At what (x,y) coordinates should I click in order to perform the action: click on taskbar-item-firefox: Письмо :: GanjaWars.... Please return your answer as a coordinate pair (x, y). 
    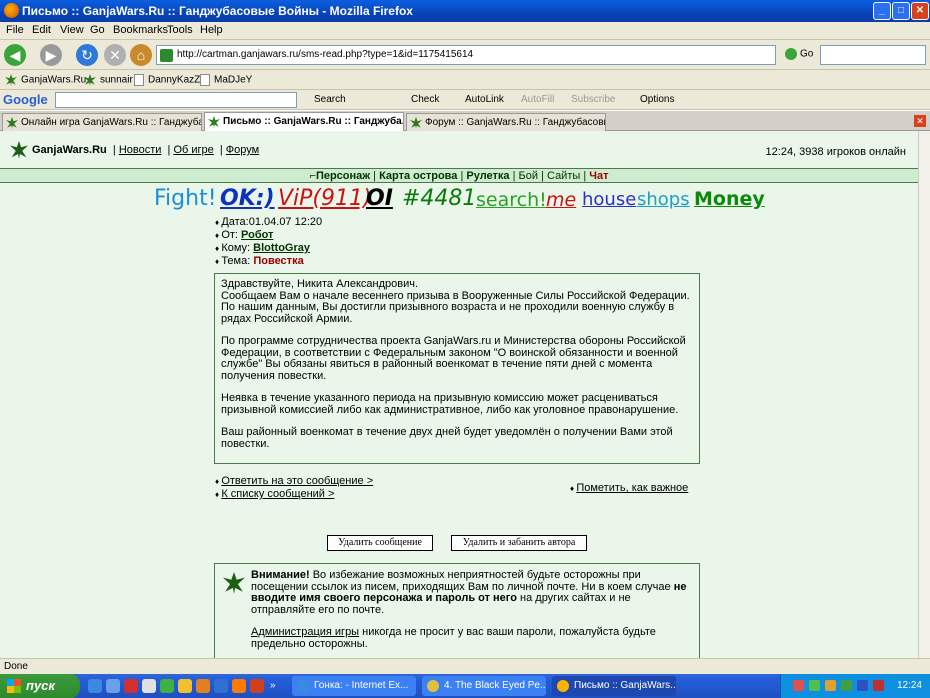
    Looking at the image, I should click on (614, 686).